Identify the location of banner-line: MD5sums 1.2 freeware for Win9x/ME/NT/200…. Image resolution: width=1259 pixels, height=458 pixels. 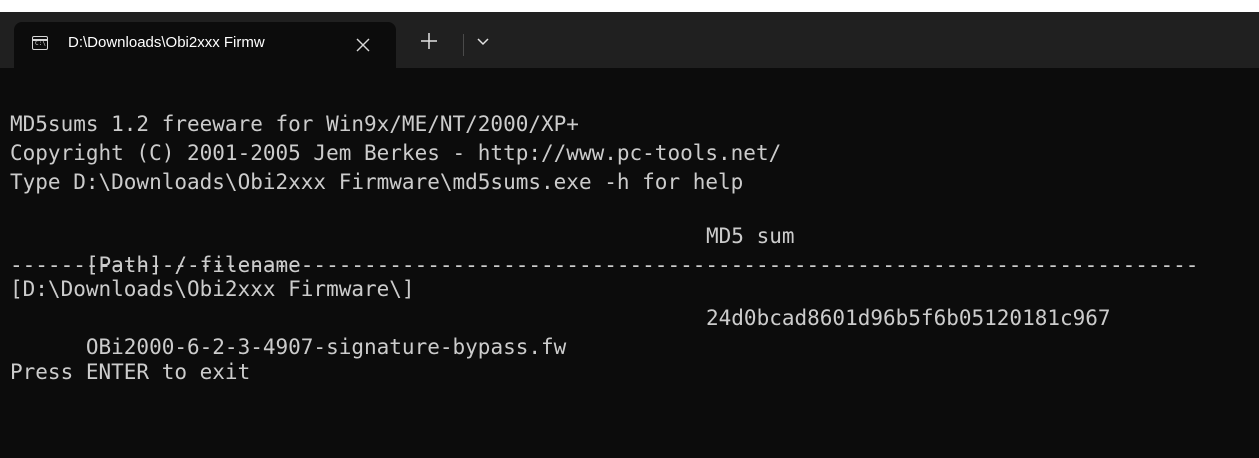
(294, 124).